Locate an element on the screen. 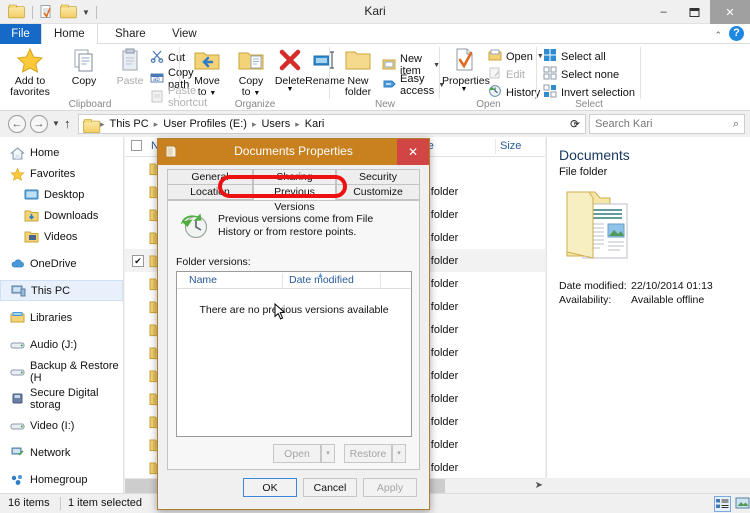  sidebar-item-network: Network is located at coordinates (61, 452).